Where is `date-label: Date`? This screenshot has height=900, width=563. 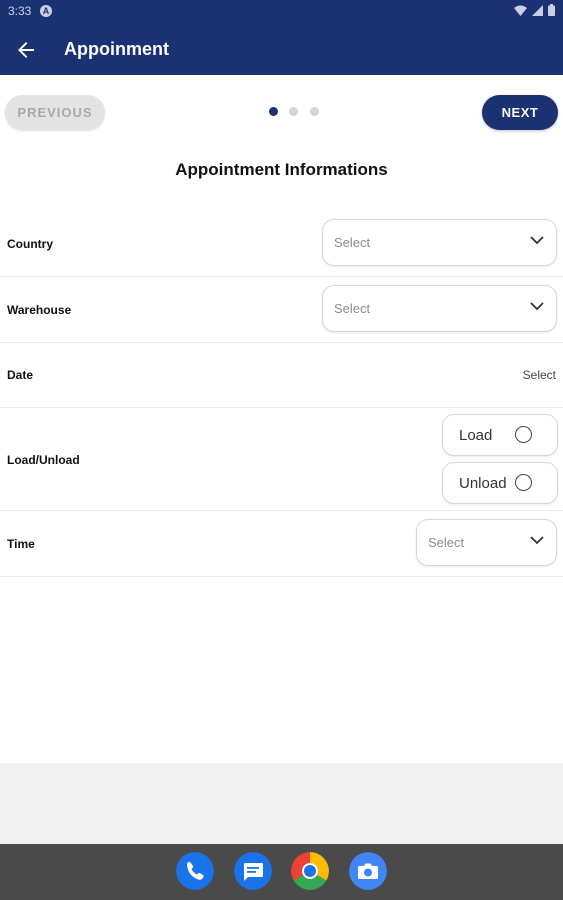
date-label: Date is located at coordinates (20, 375).